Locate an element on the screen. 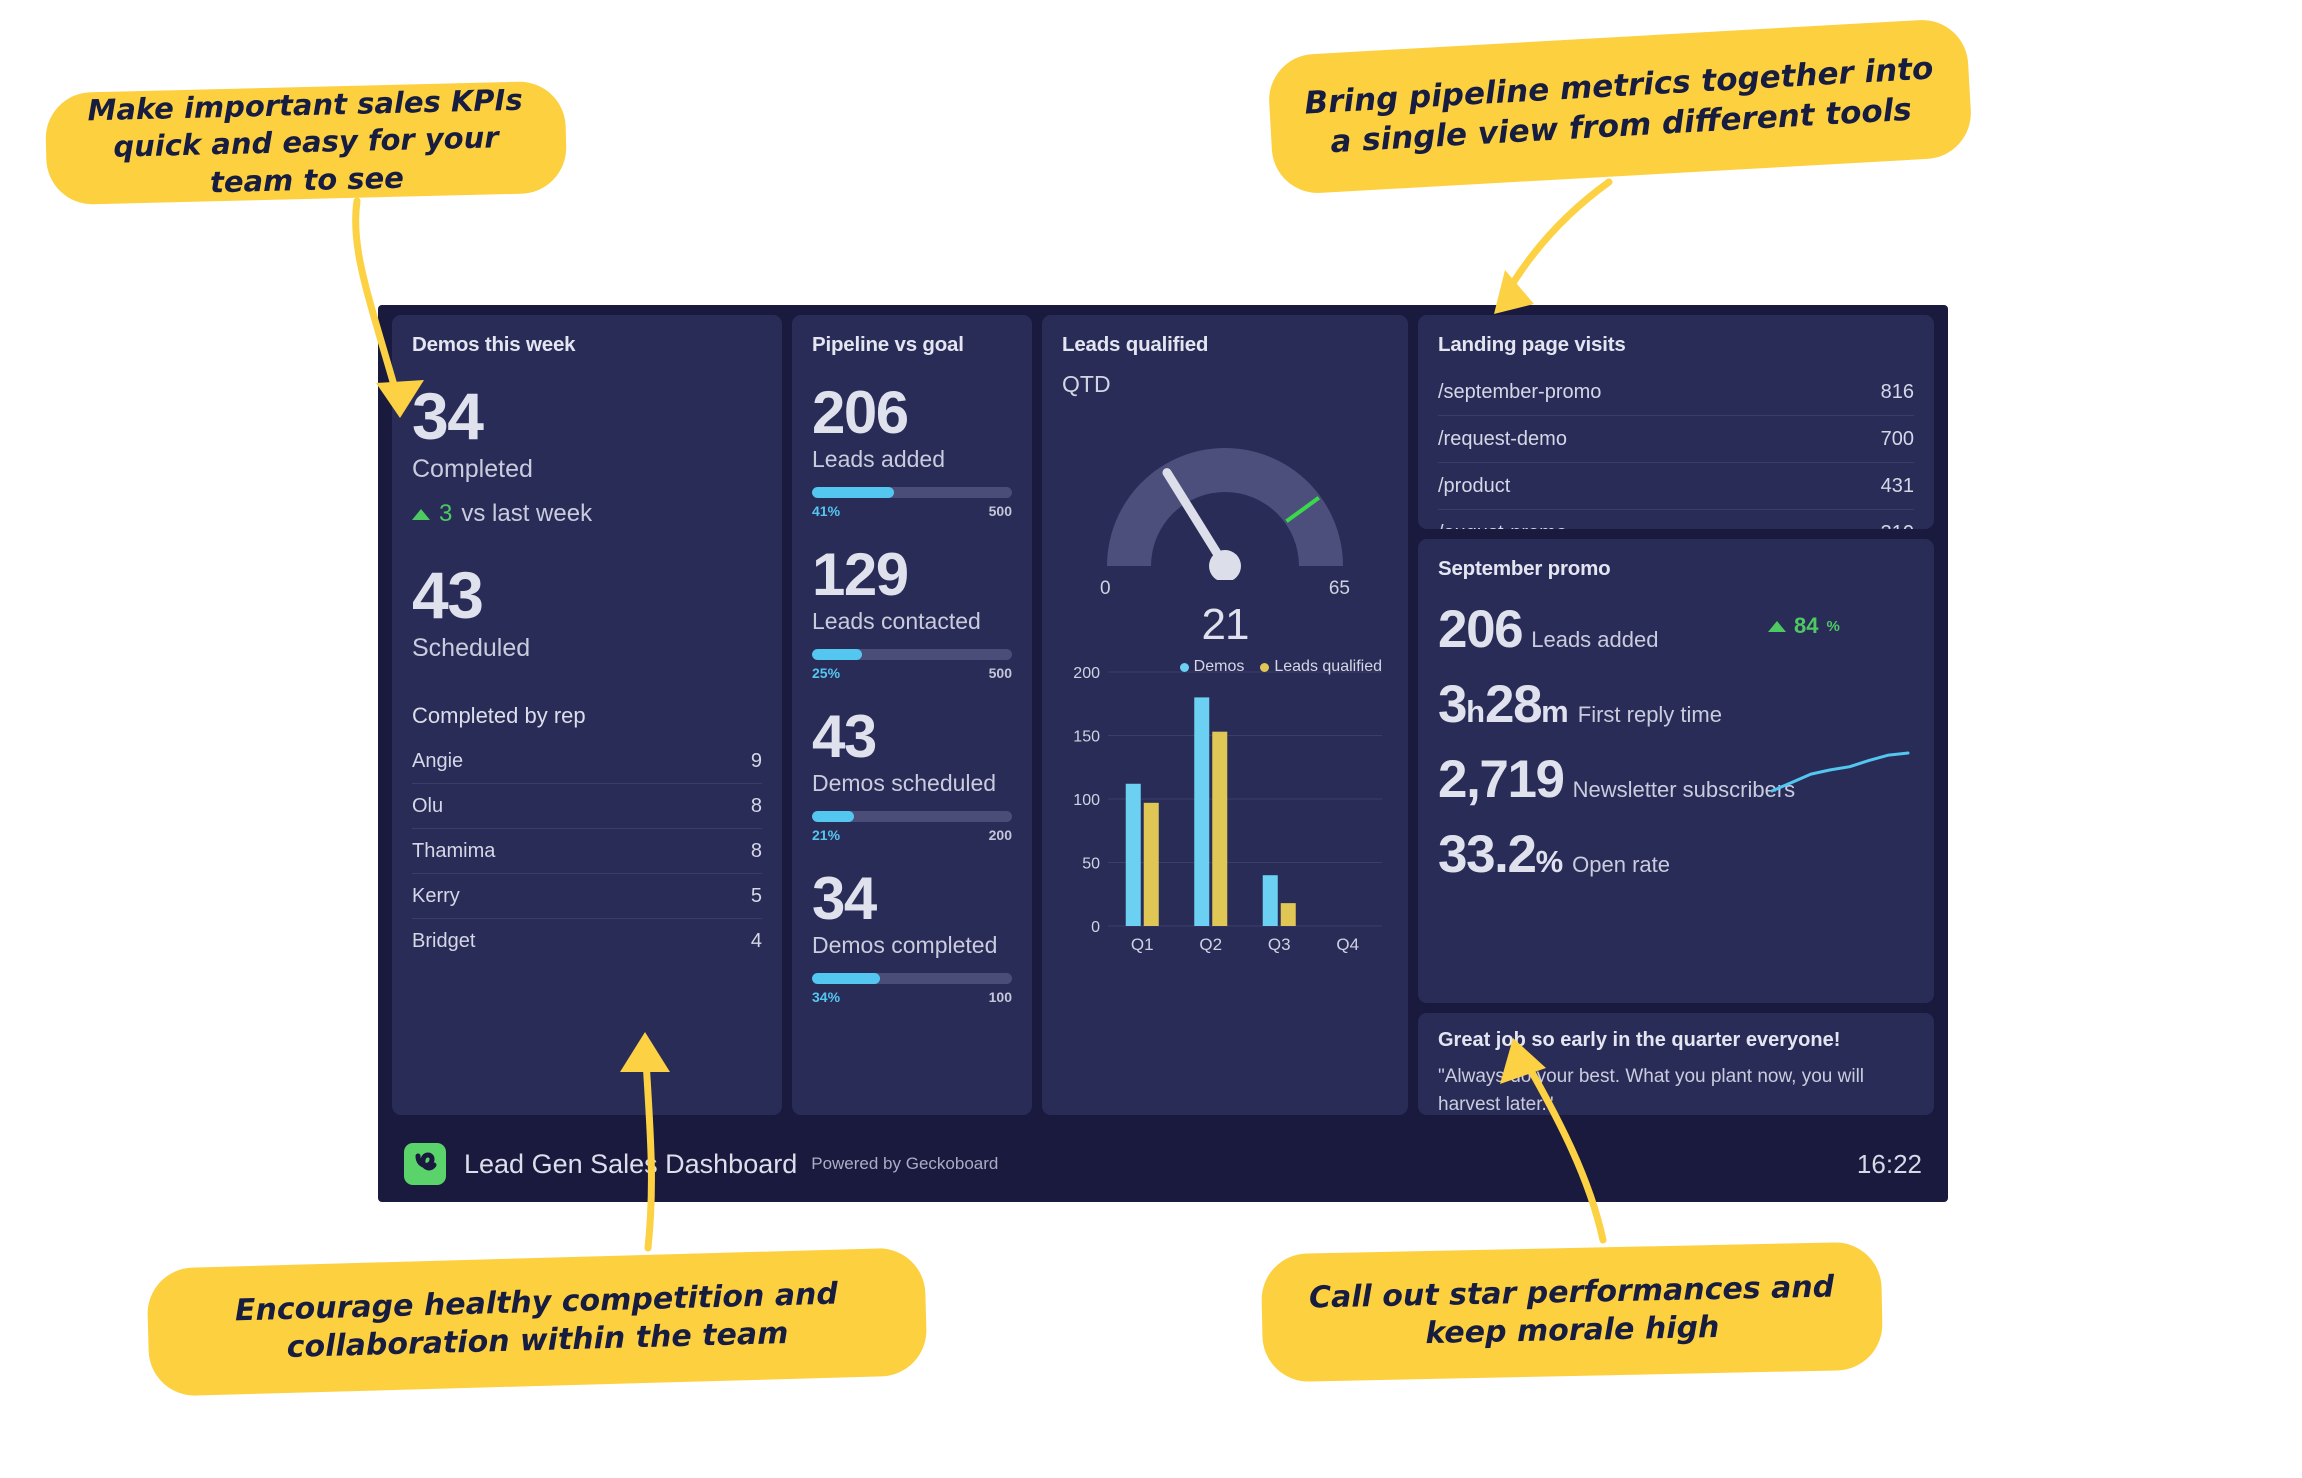  table-row: /august-promo 310 is located at coordinates (1676, 519).